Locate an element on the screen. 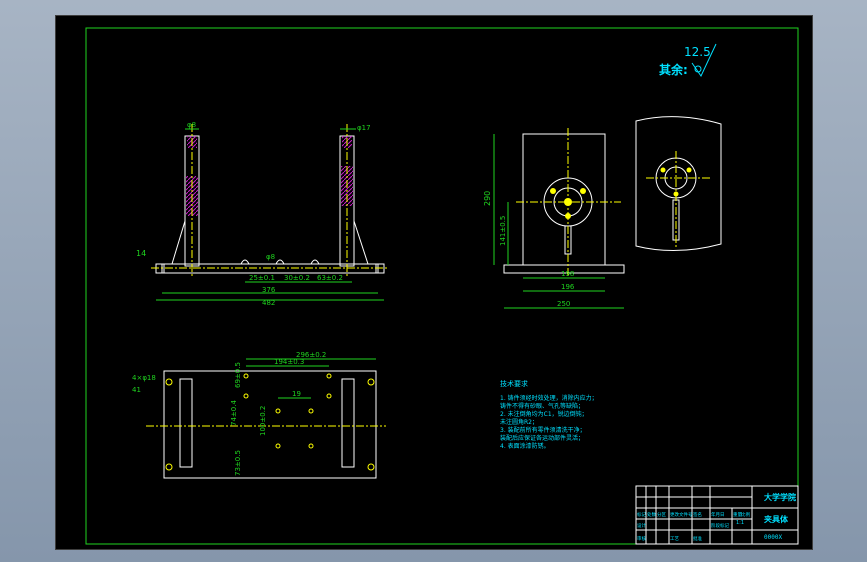 The width and height of the screenshot is (867, 562). title-row-label-6: 年月日 is located at coordinates (718, 514).